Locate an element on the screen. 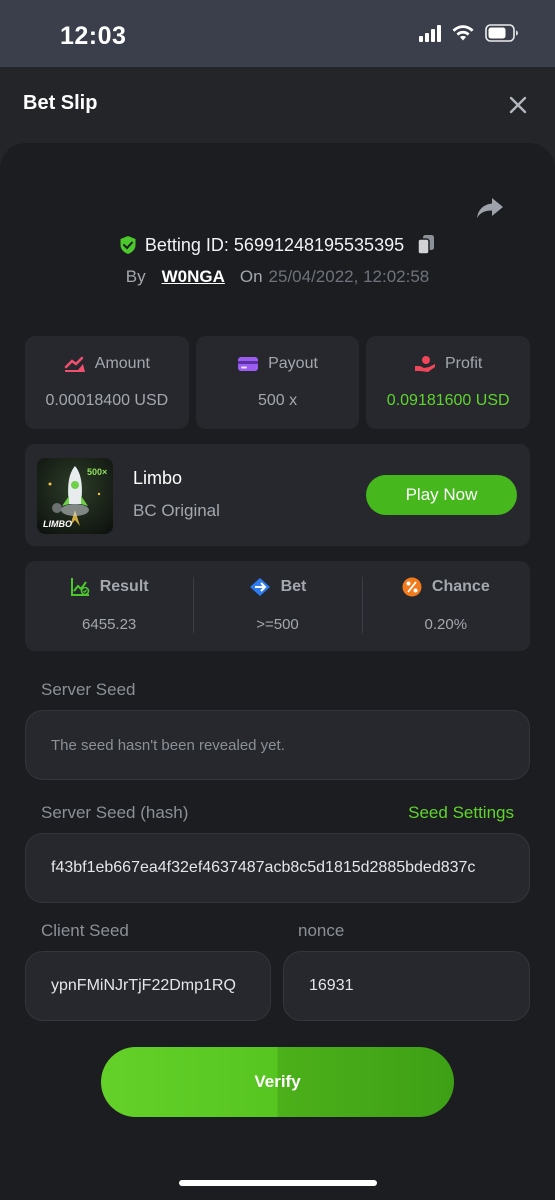 This screenshot has height=1200, width=555. betting-id-row: Betting ID: 56991248195535395 is located at coordinates (277, 245).